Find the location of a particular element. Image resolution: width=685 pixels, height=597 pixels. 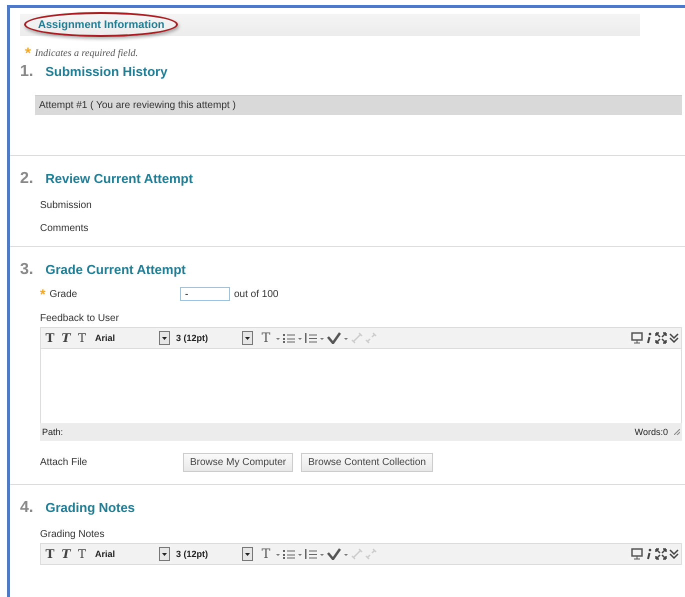

section-title: Review Current Attempt is located at coordinates (119, 178).